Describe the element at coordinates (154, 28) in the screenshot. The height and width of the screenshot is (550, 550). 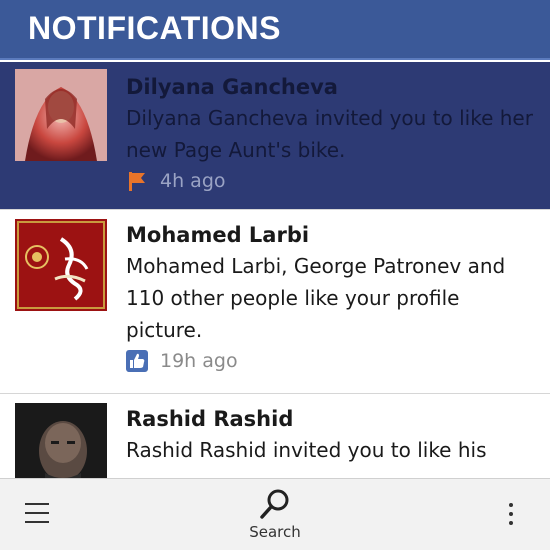
I see `page-title: NOTIFICATIONS` at that location.